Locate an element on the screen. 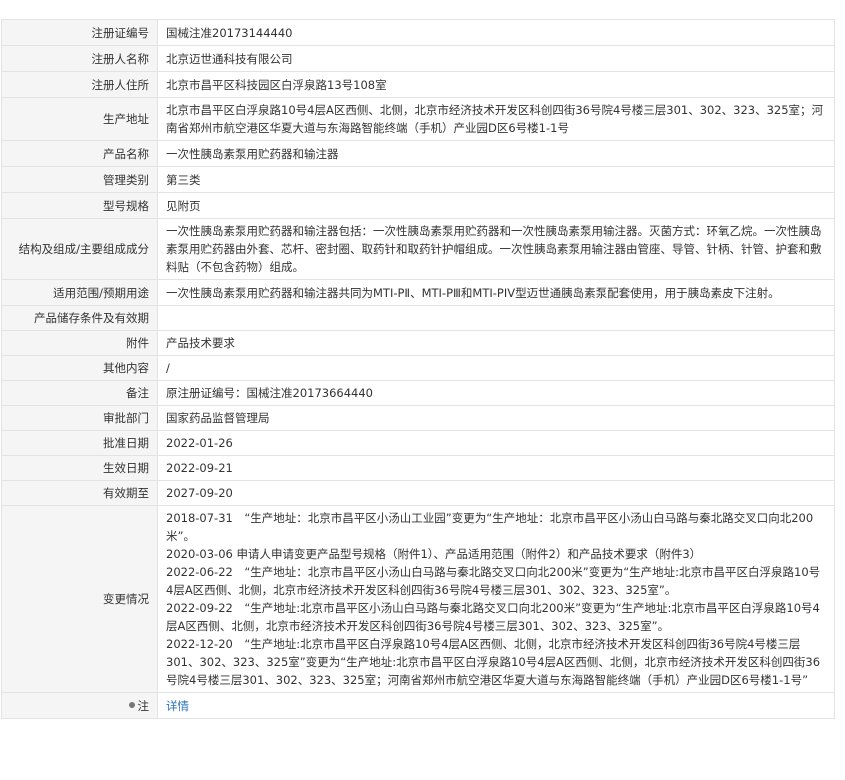 The height and width of the screenshot is (780, 845). row-registrant-name: 注册人名称 北京迈世通科技有限公司 is located at coordinates (418, 58).